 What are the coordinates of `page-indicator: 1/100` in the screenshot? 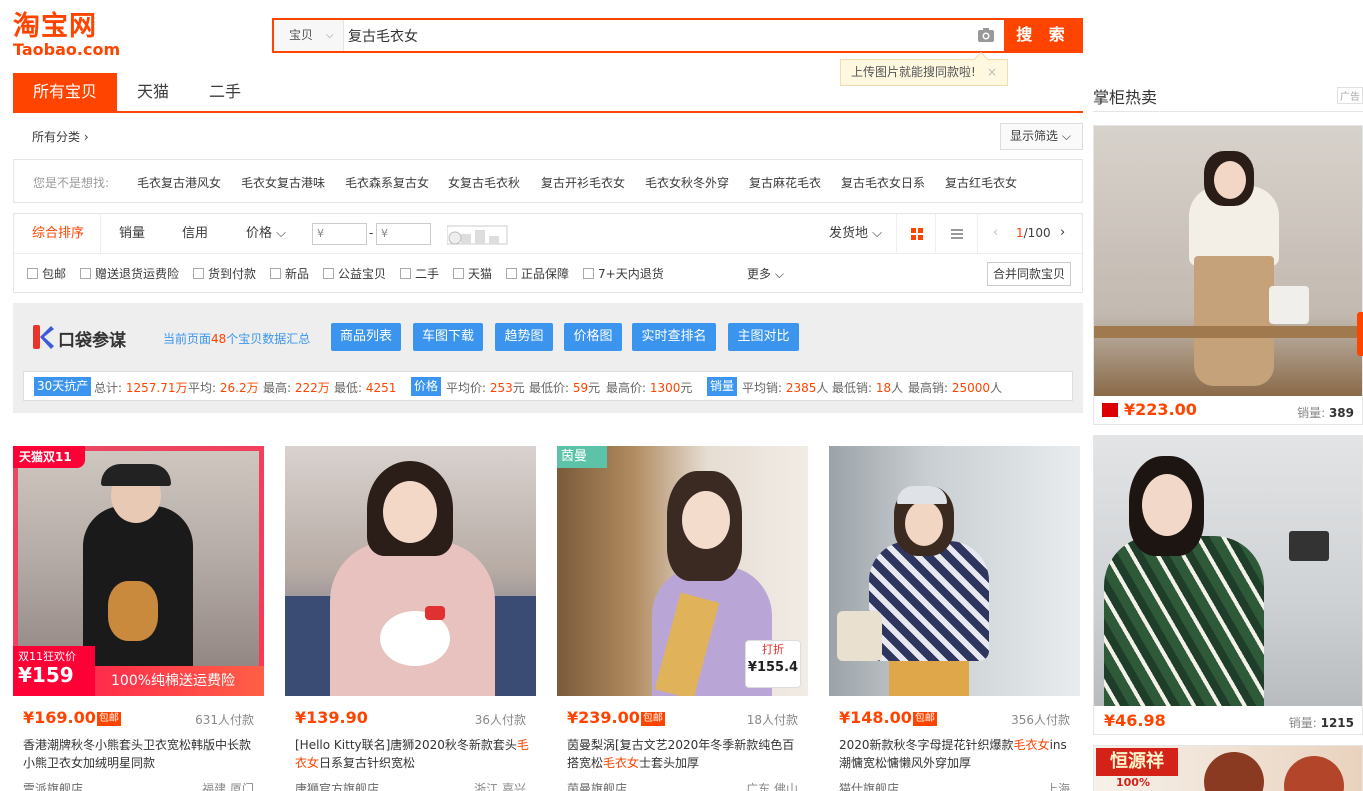 It's located at (1033, 233).